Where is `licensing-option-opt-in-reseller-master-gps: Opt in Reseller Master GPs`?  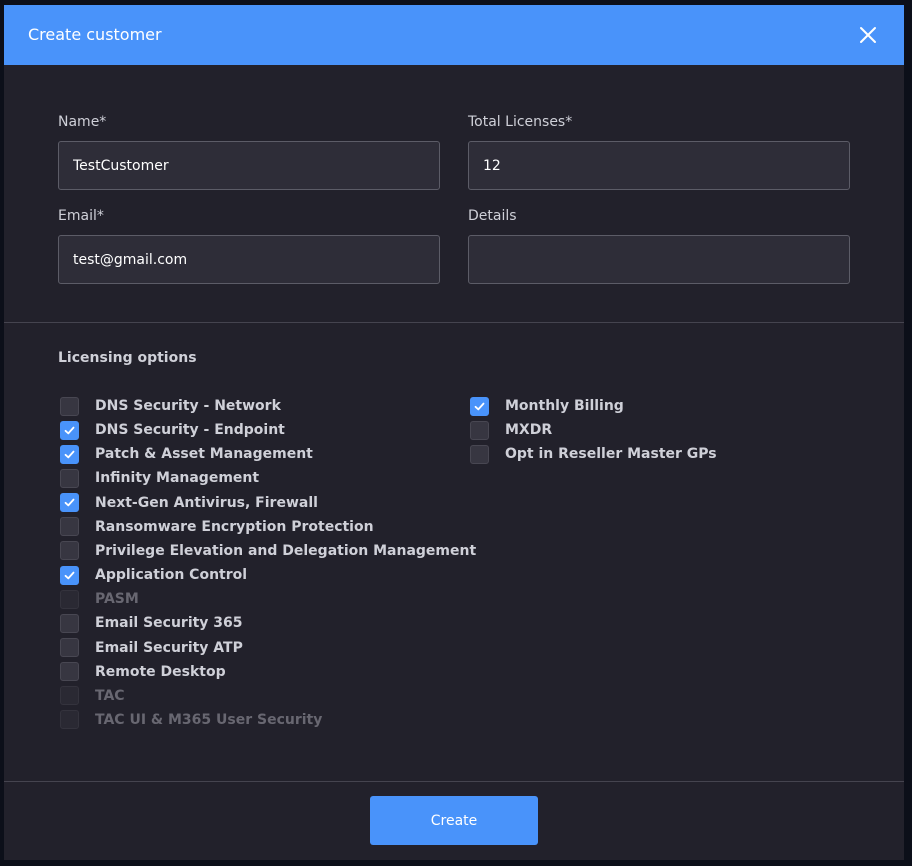 licensing-option-opt-in-reseller-master-gps: Opt in Reseller Master GPs is located at coordinates (593, 454).